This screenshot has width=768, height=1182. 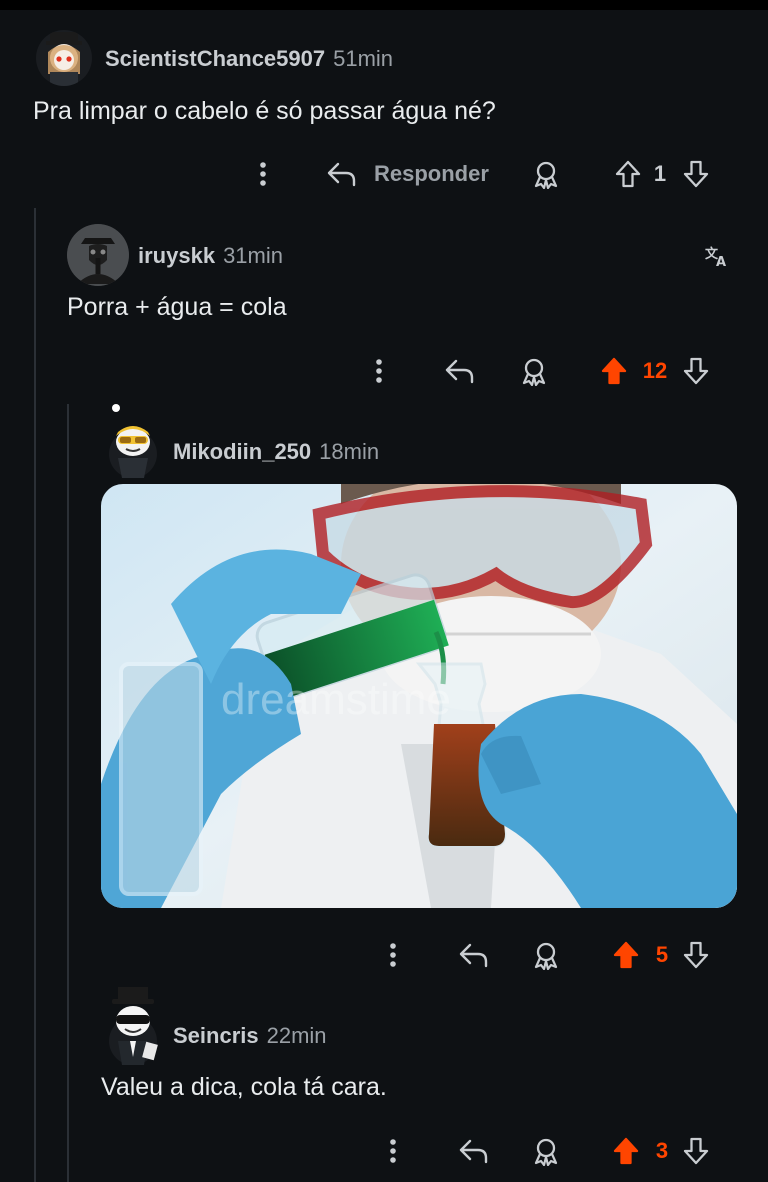 I want to click on comment-header: Mikodiin_250 18min, so click(x=276, y=452).